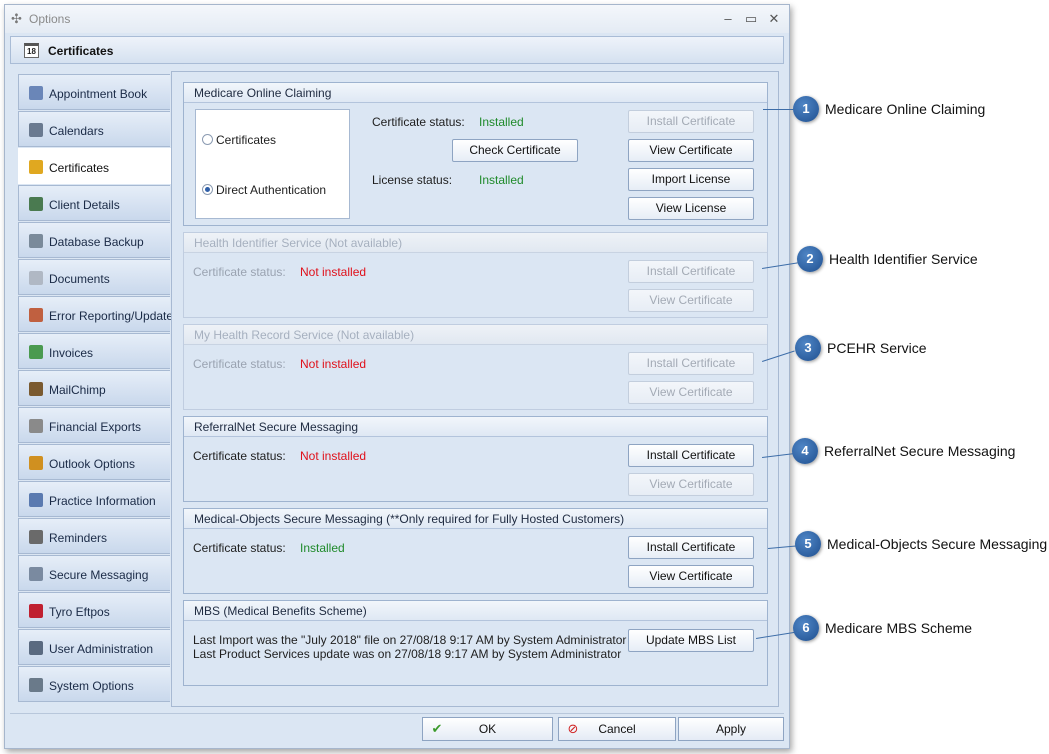 The image size is (1049, 754). I want to click on sidebar-item-label: Error Reporting/Updates, so click(114, 316).